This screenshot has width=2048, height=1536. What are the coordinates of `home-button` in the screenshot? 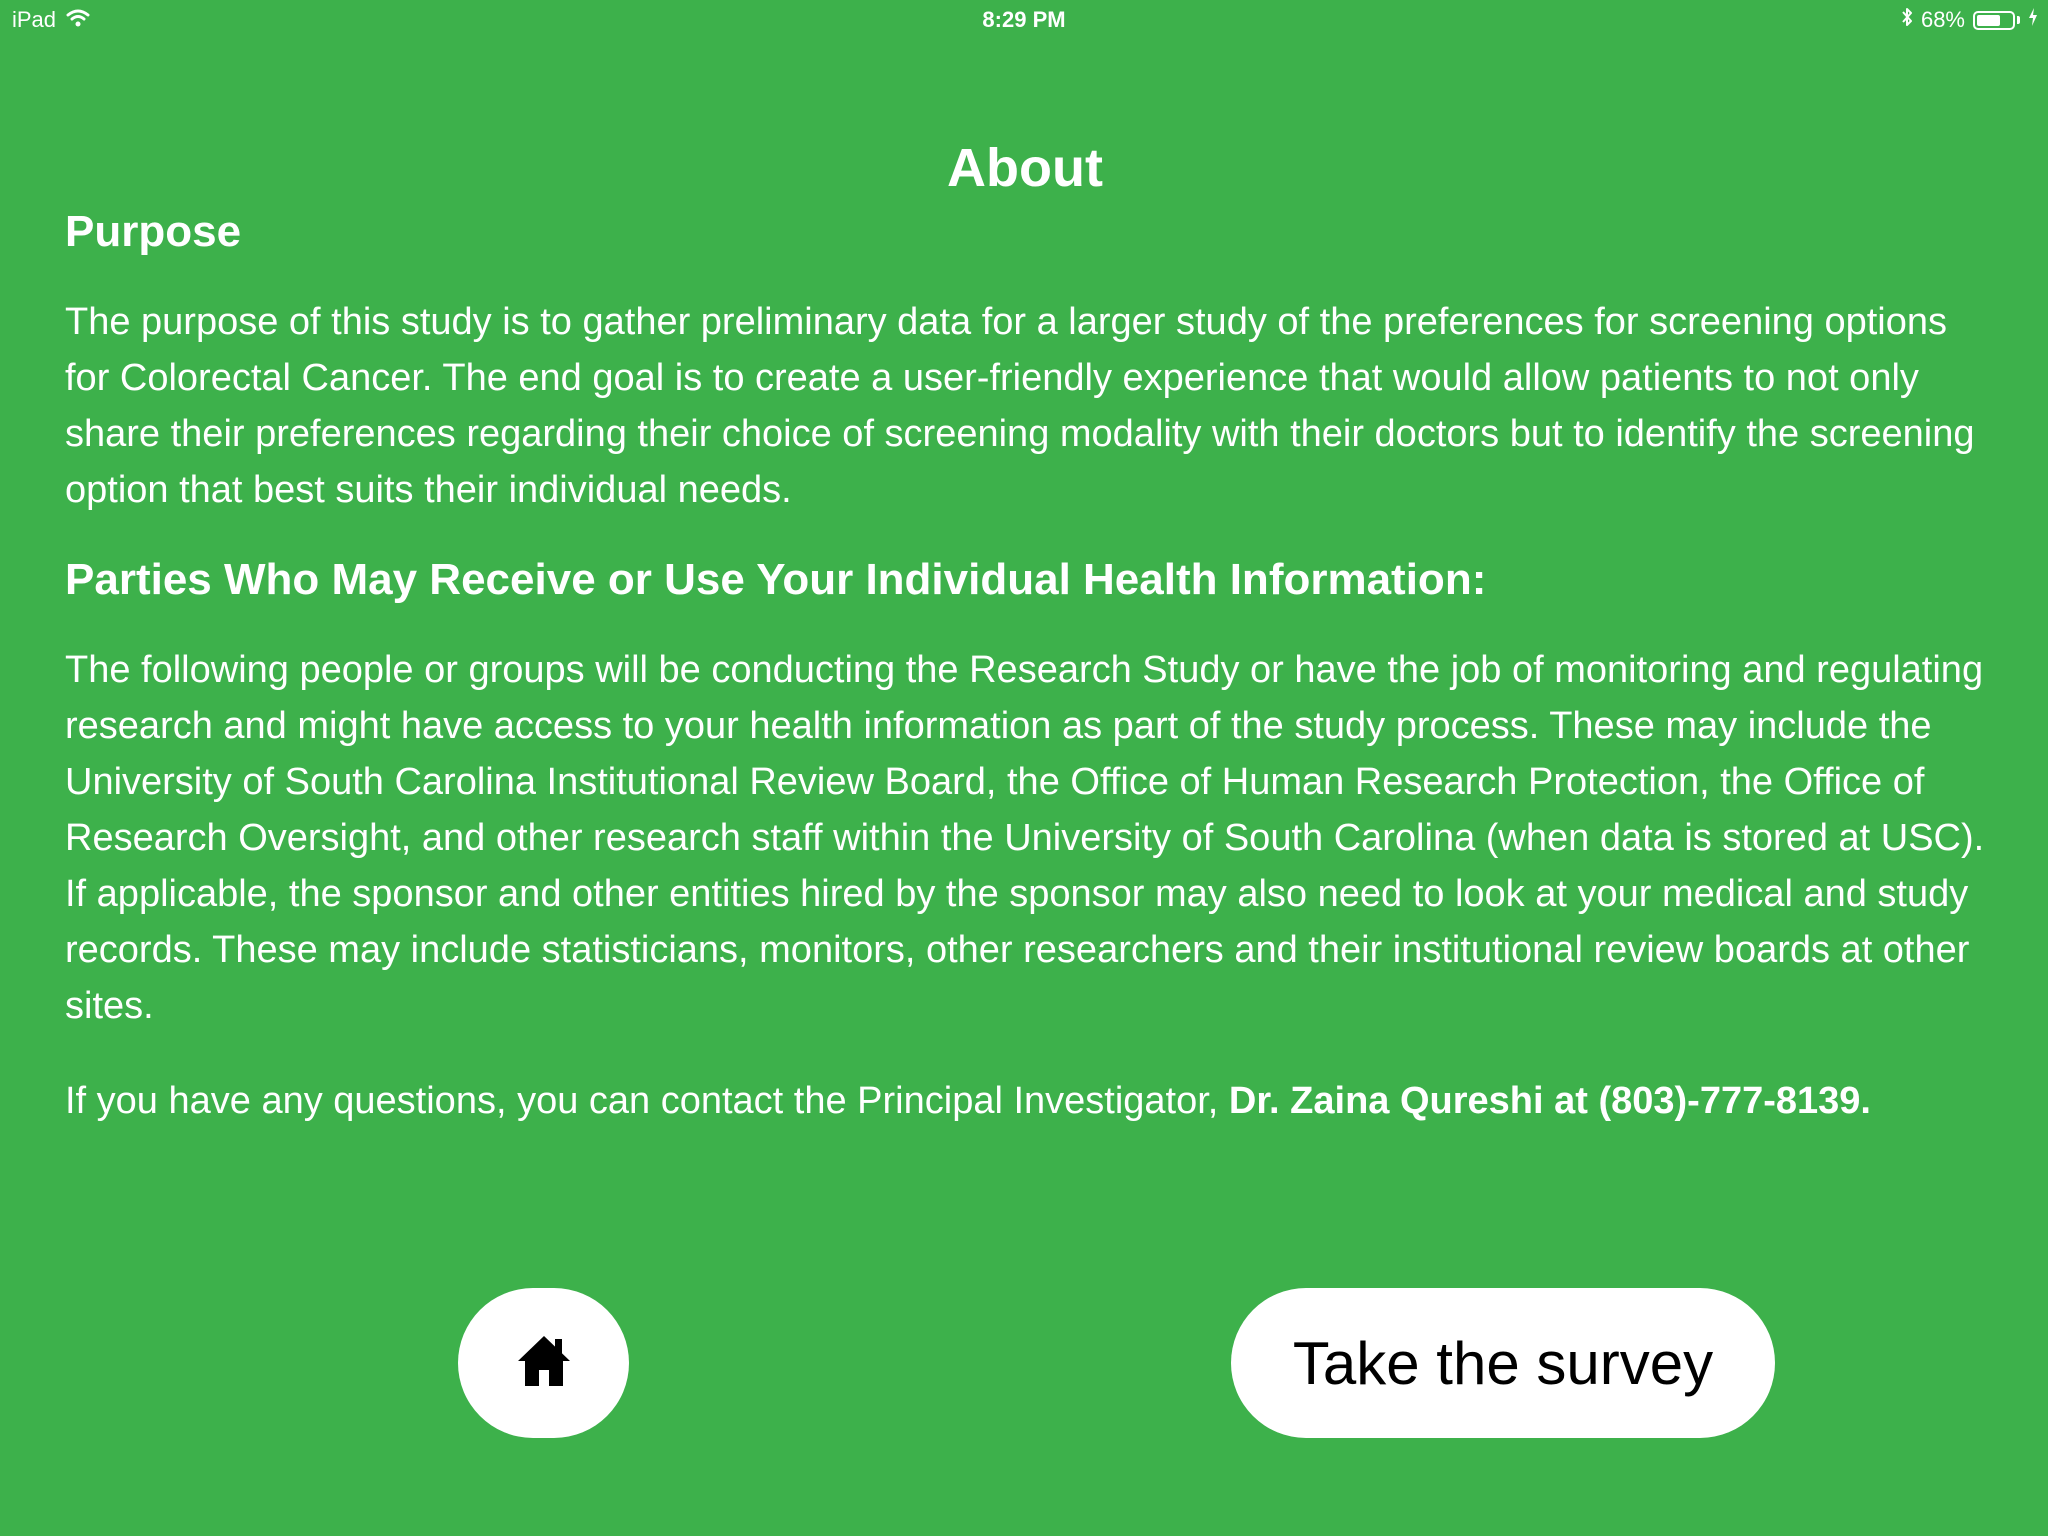 It's located at (543, 1363).